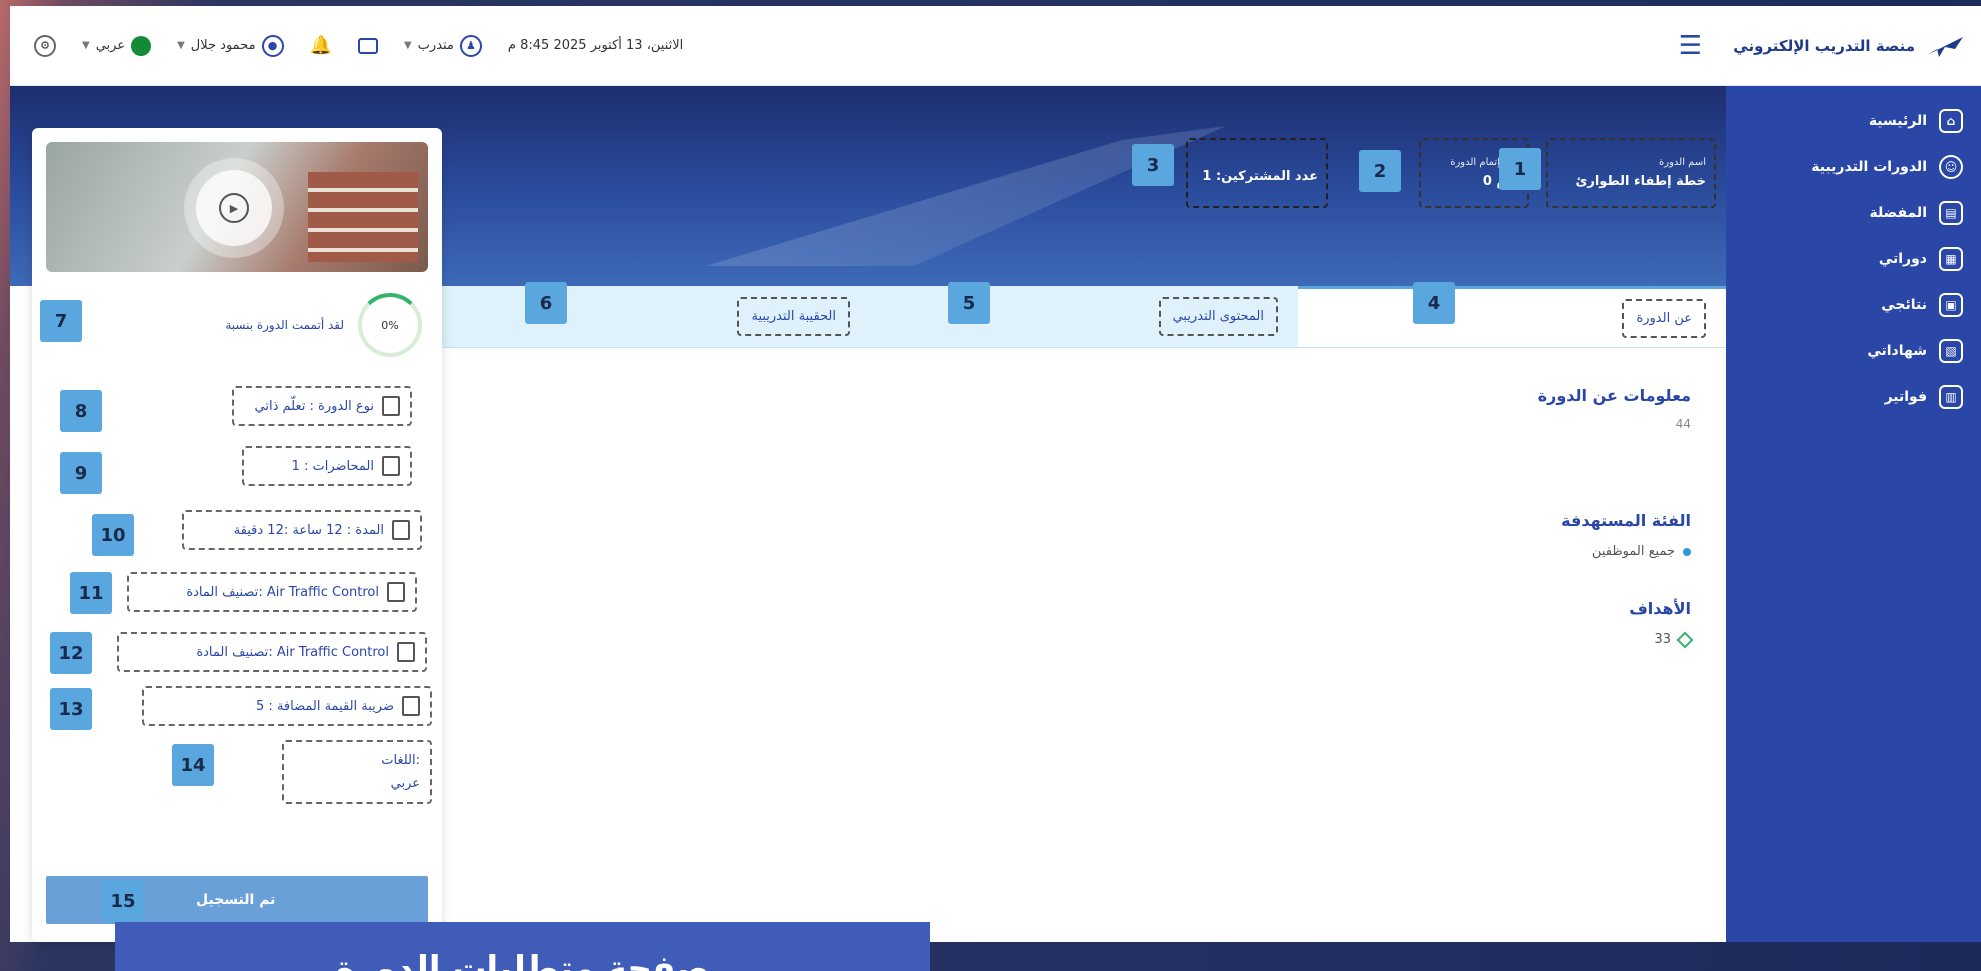 The width and height of the screenshot is (1981, 971). What do you see at coordinates (1951, 397) in the screenshot?
I see `invoices-icon: ▥` at bounding box center [1951, 397].